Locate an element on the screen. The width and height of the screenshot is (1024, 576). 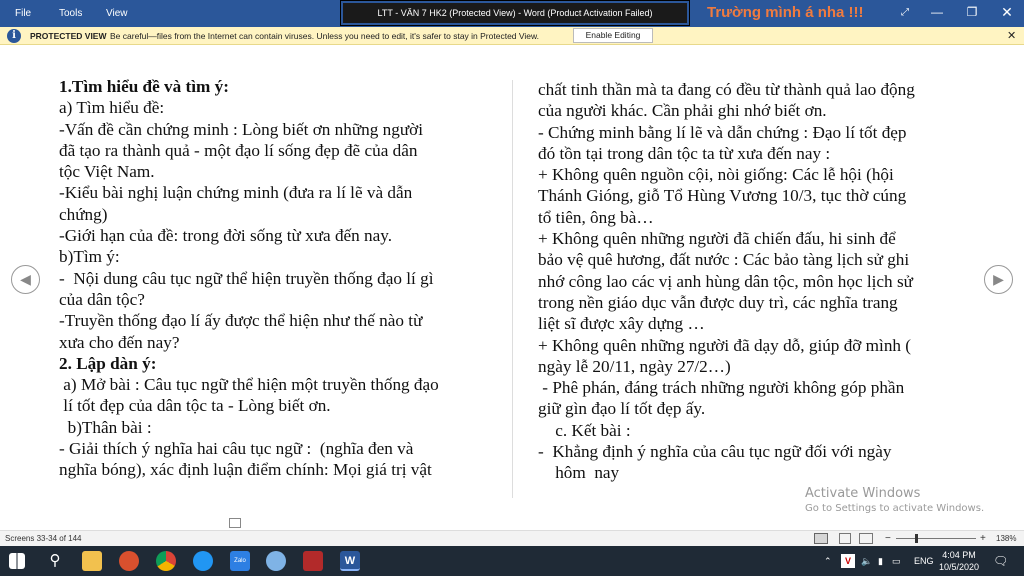
unikey-icon: V is located at coordinates (848, 561).